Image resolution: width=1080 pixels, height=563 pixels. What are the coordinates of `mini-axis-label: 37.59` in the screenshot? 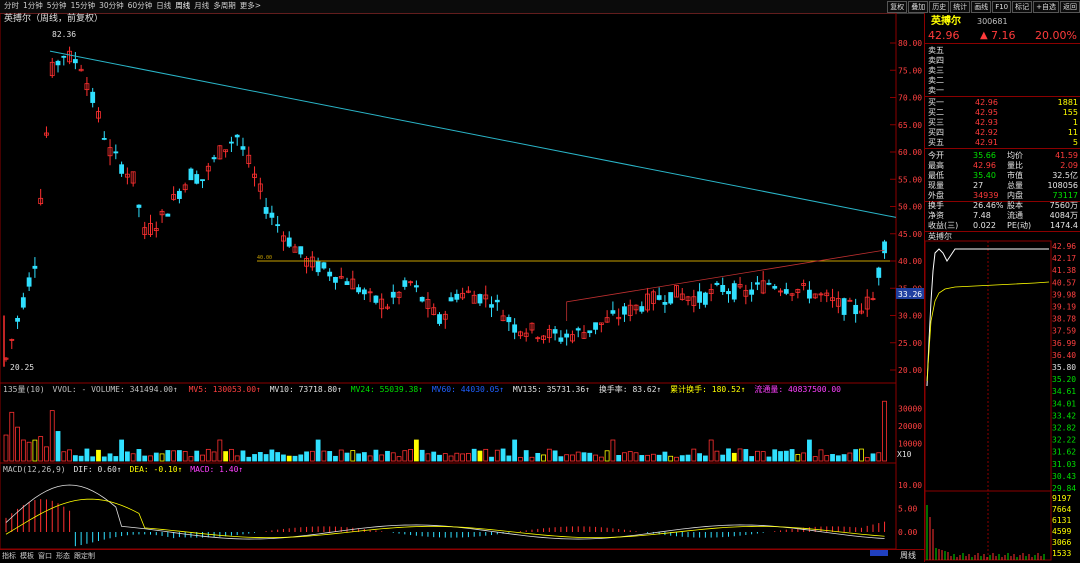 It's located at (1064, 331).